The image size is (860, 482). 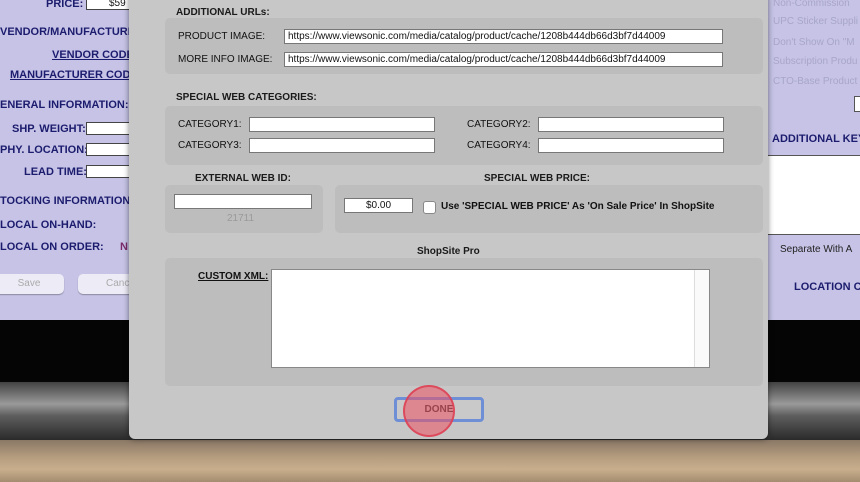 What do you see at coordinates (811, 4) in the screenshot?
I see `non-commission-option: Non-Commission` at bounding box center [811, 4].